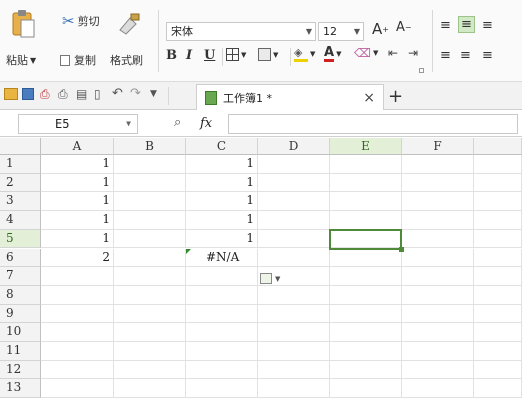  I want to click on cell-A9, so click(77, 314).